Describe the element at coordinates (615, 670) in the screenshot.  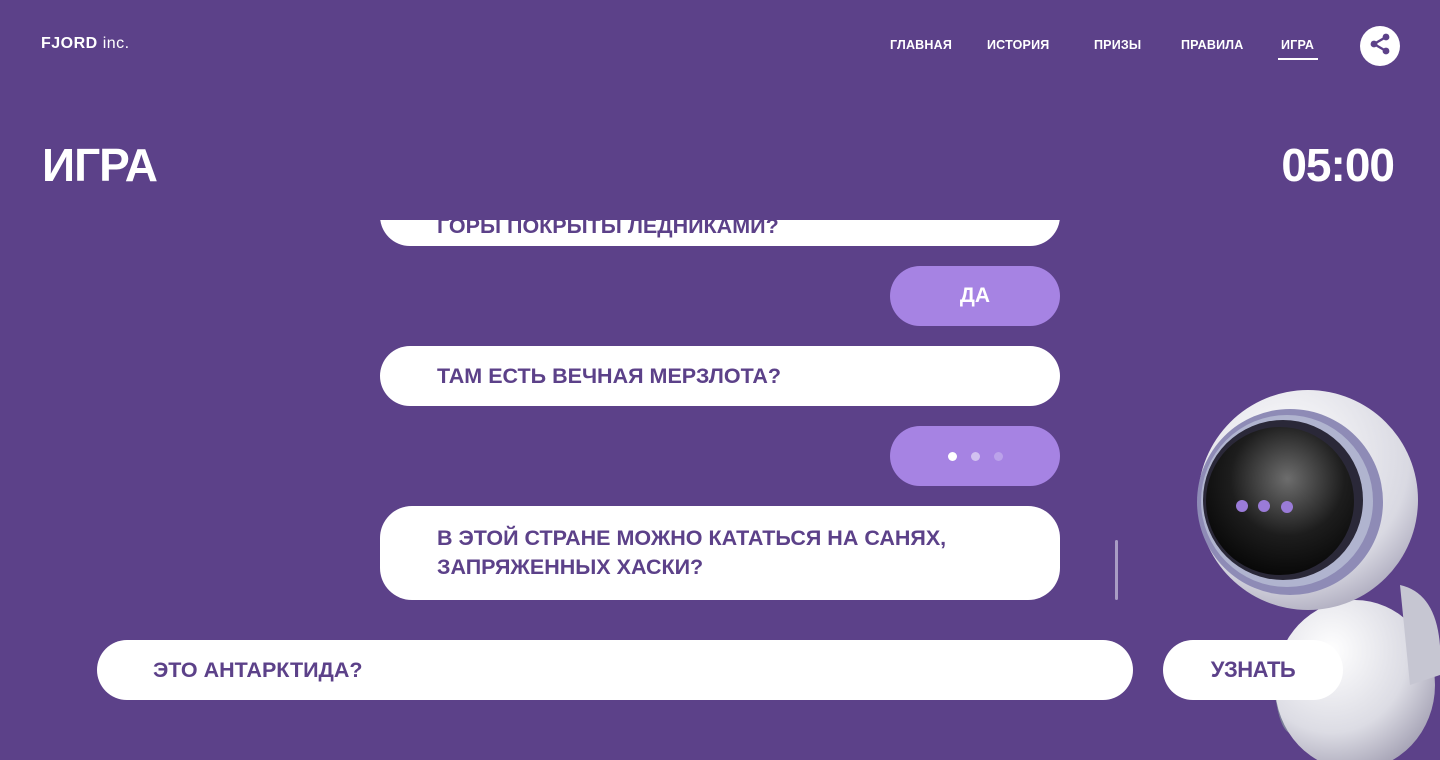
I see `answer-input` at that location.